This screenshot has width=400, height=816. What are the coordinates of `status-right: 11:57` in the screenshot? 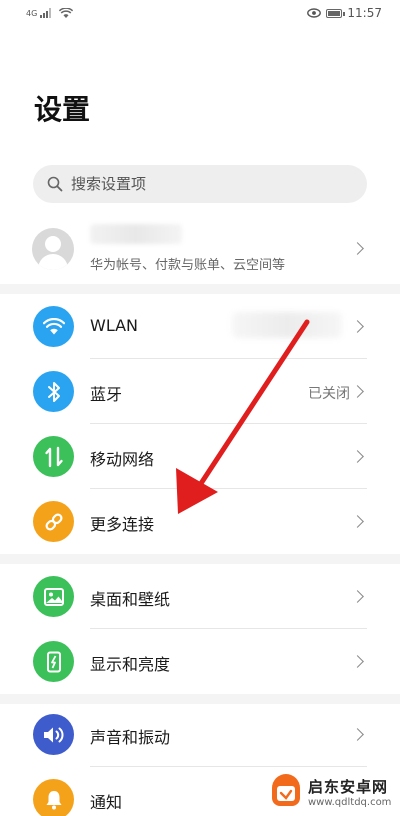 It's located at (344, 13).